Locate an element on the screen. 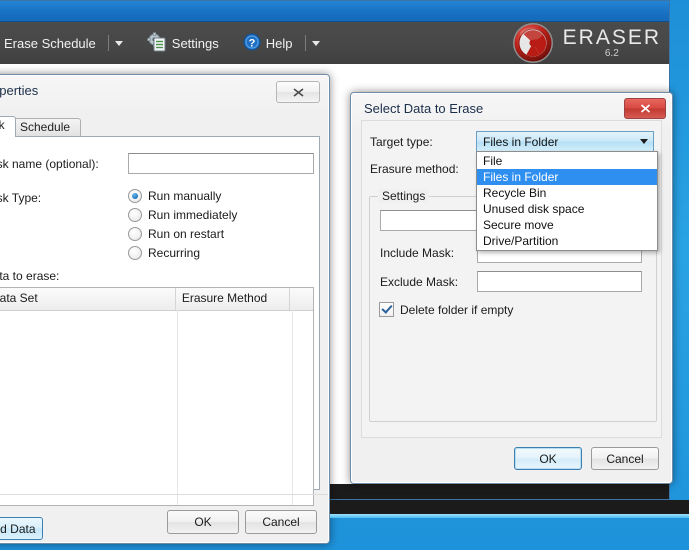 The width and height of the screenshot is (689, 550). tab-task-label: ask is located at coordinates (2, 125).